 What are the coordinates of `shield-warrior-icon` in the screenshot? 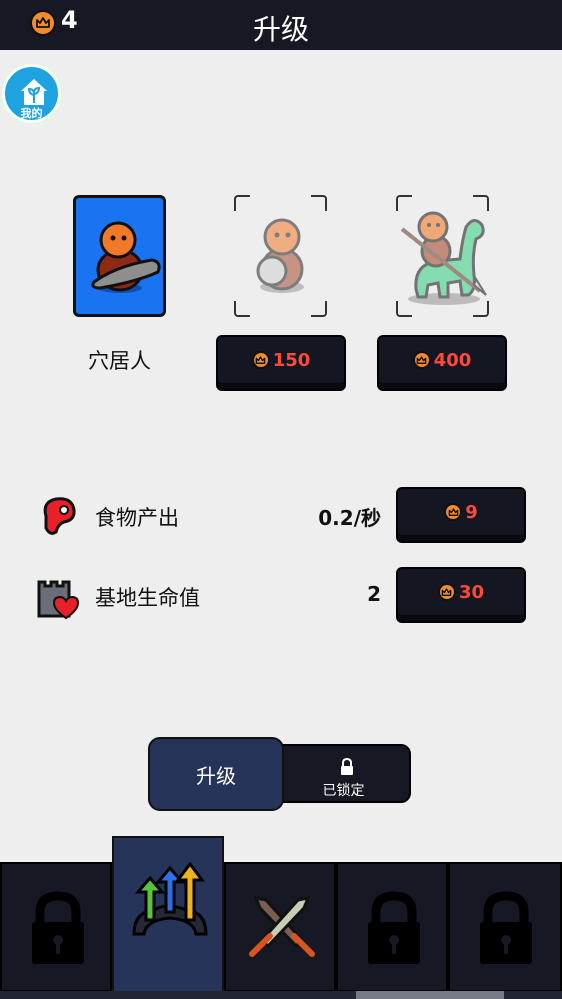 It's located at (280, 255).